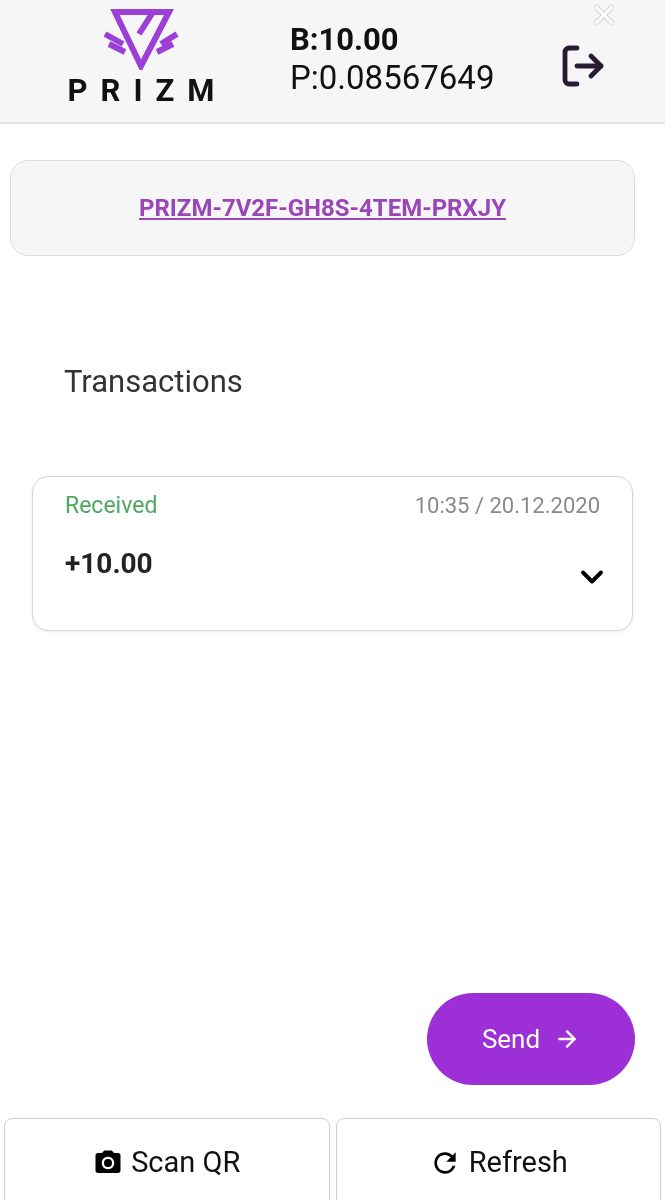  I want to click on transaction-amount: +10.00, so click(109, 564).